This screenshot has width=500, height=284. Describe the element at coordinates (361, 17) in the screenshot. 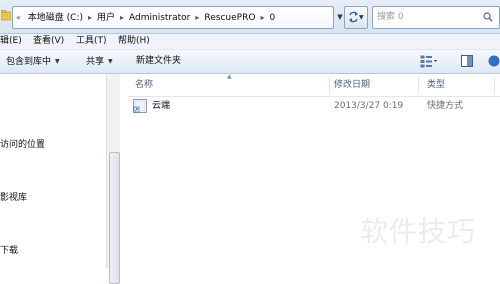

I see `refresh-dropdown-icon: ▼` at that location.